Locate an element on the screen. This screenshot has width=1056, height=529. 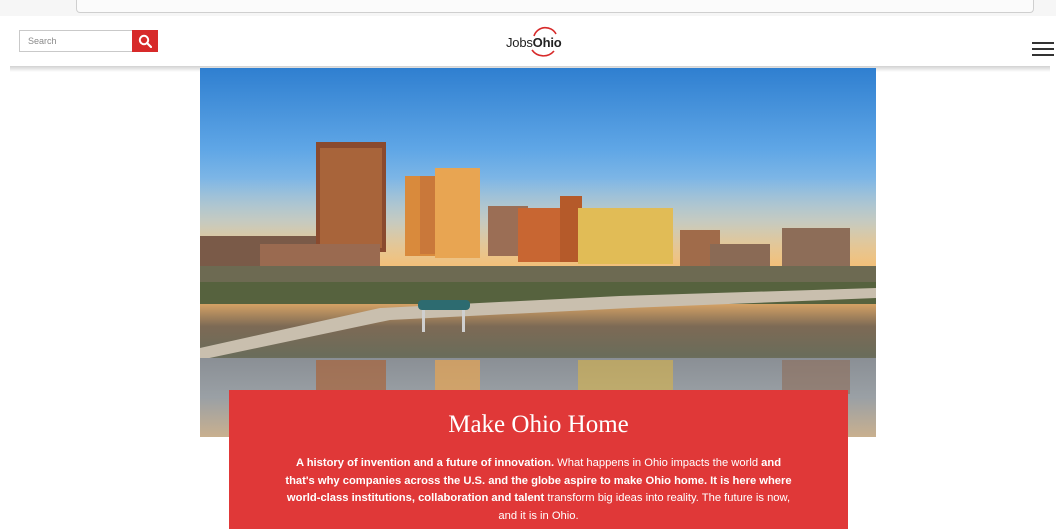
search-form is located at coordinates (88, 41).